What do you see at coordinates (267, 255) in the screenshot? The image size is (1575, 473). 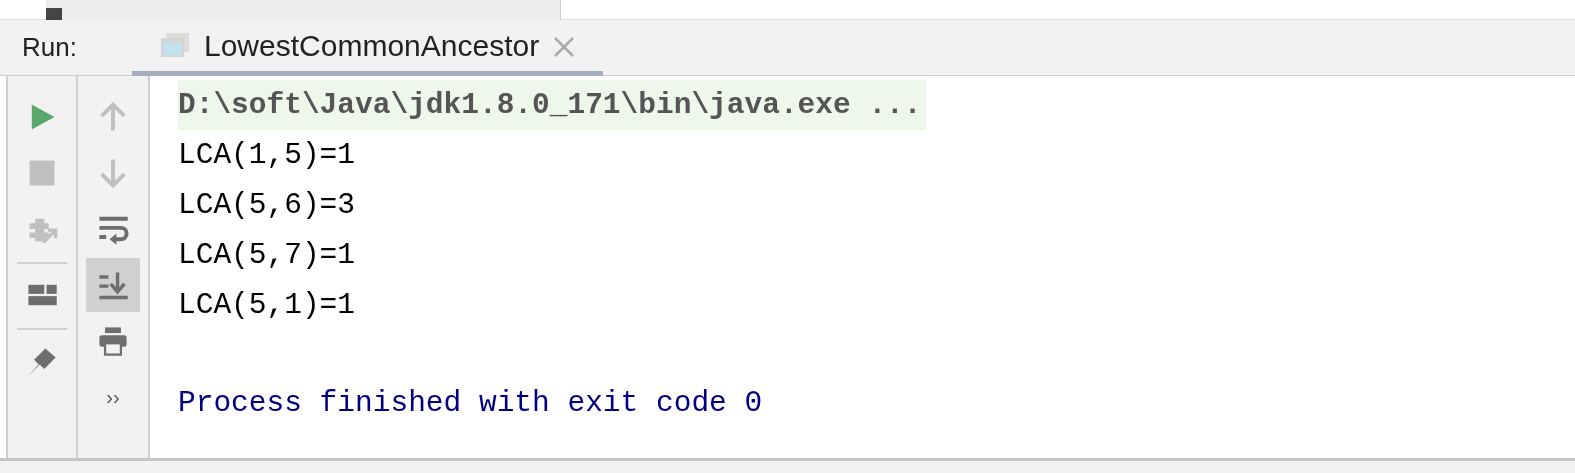 I see `output-line: LCA(5,7)=1` at bounding box center [267, 255].